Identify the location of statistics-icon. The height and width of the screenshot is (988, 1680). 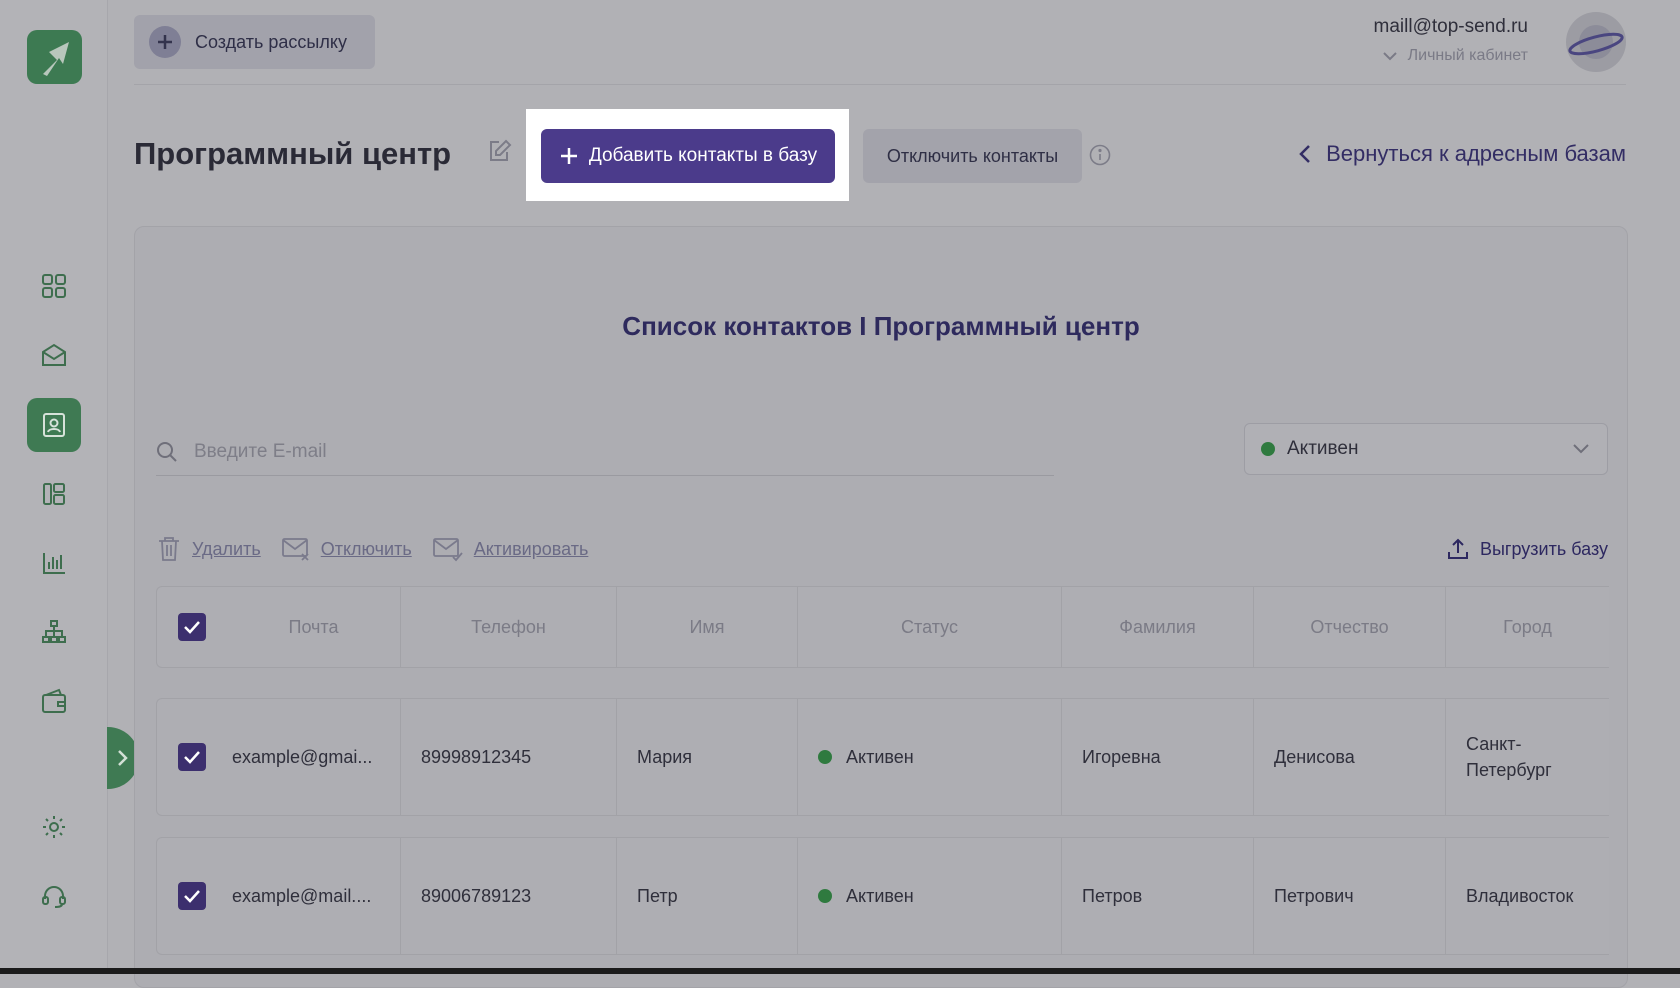
(54, 563).